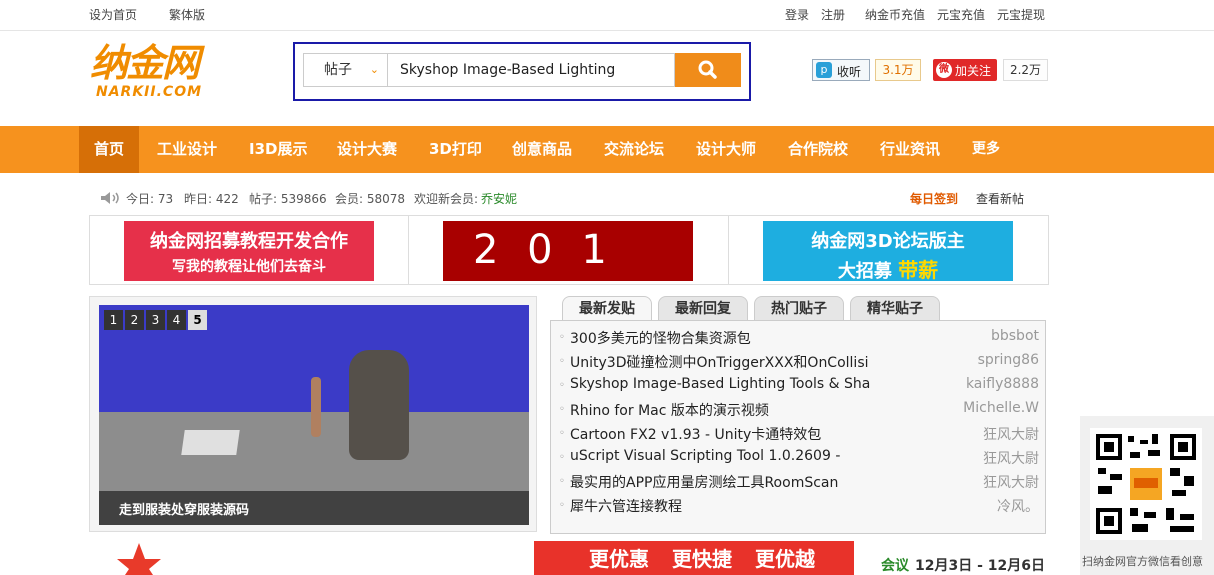 This screenshot has height=575, width=1214. Describe the element at coordinates (934, 198) in the screenshot. I see `daily-signin-link: 每日签到` at that location.